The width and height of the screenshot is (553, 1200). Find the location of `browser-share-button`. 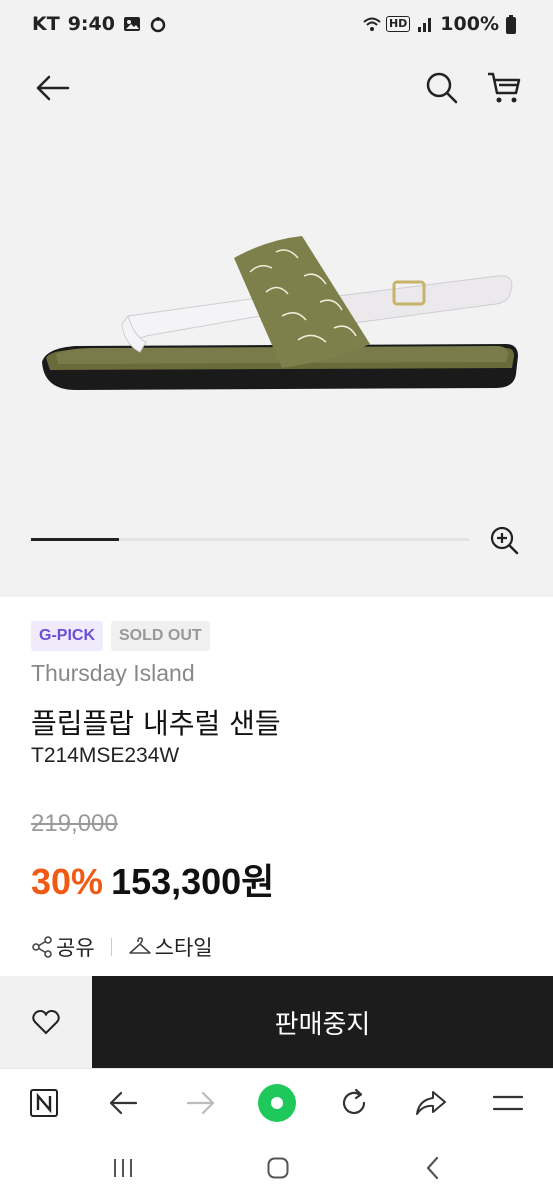

browser-share-button is located at coordinates (431, 1103).